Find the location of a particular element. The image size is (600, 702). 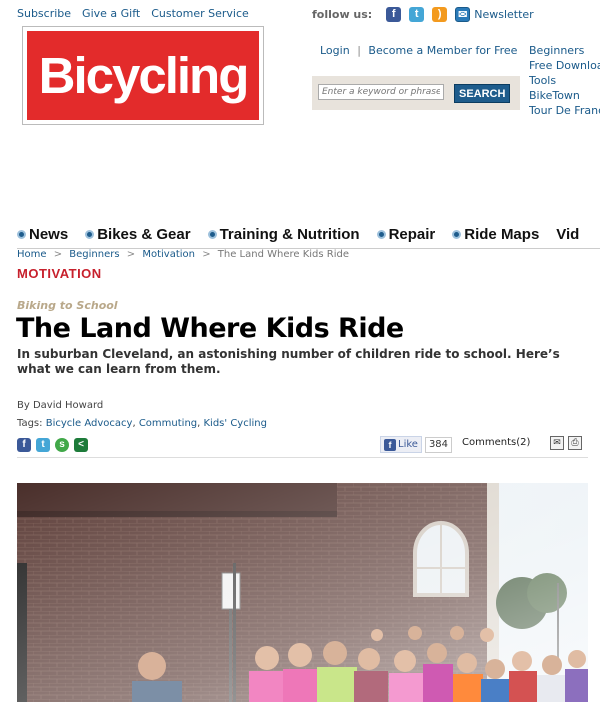

site-logo-frame: Bicycling is located at coordinates (143, 75).